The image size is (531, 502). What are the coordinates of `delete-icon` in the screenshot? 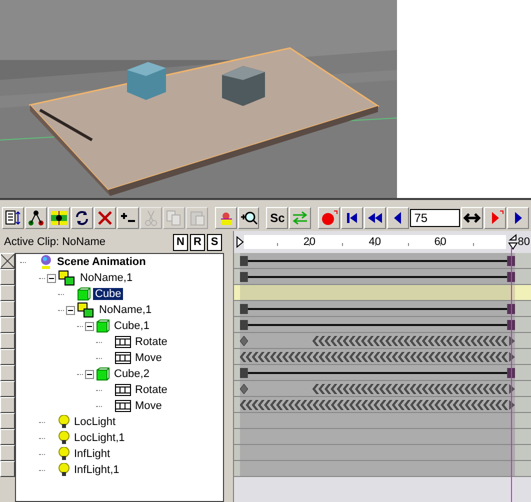 It's located at (105, 218).